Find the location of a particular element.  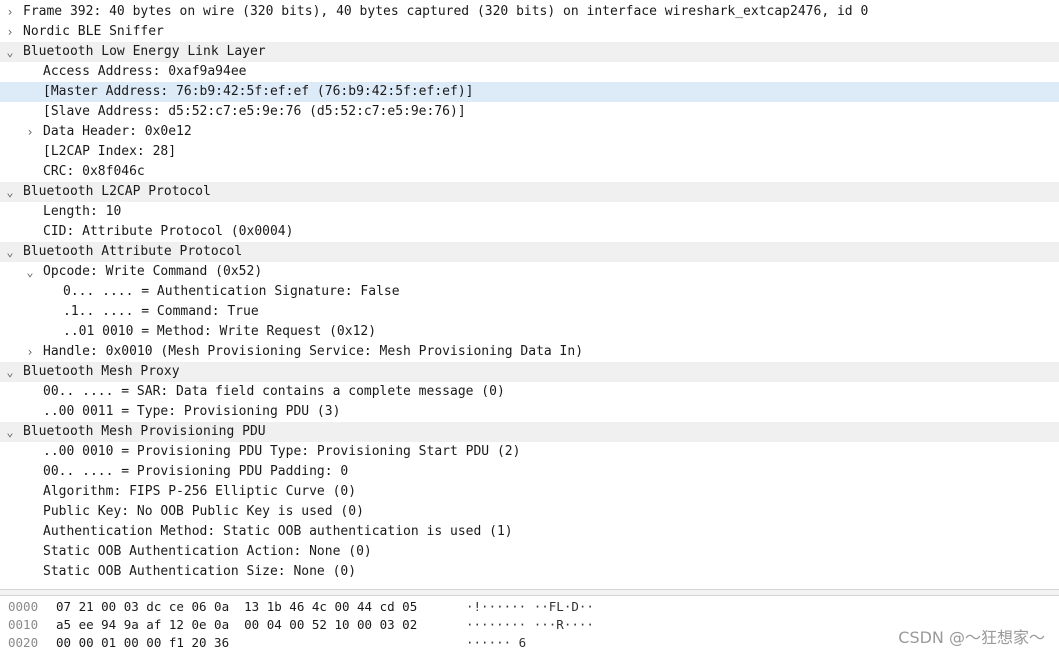

tree-row: [L2CAP Index: 28] is located at coordinates (529, 152).